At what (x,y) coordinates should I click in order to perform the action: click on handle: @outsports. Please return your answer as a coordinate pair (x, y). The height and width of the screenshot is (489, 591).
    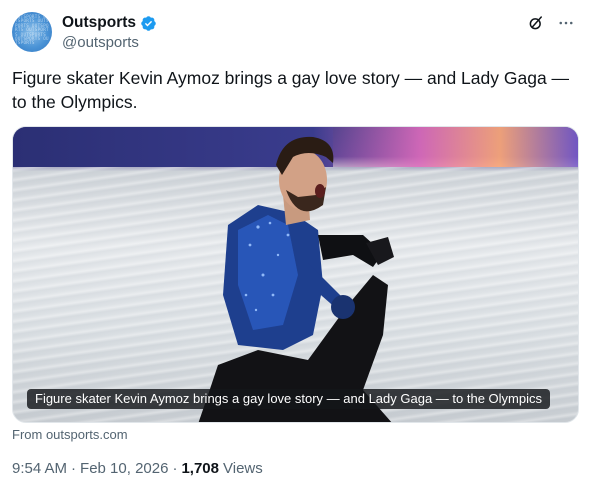
    Looking at the image, I should click on (109, 42).